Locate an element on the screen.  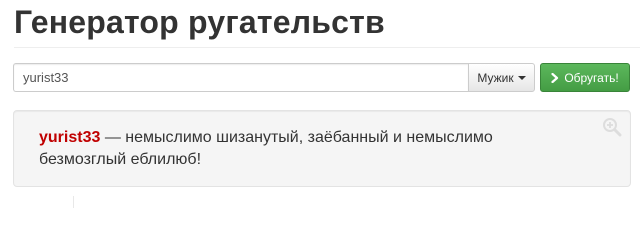
zoom-in-icon is located at coordinates (612, 127).